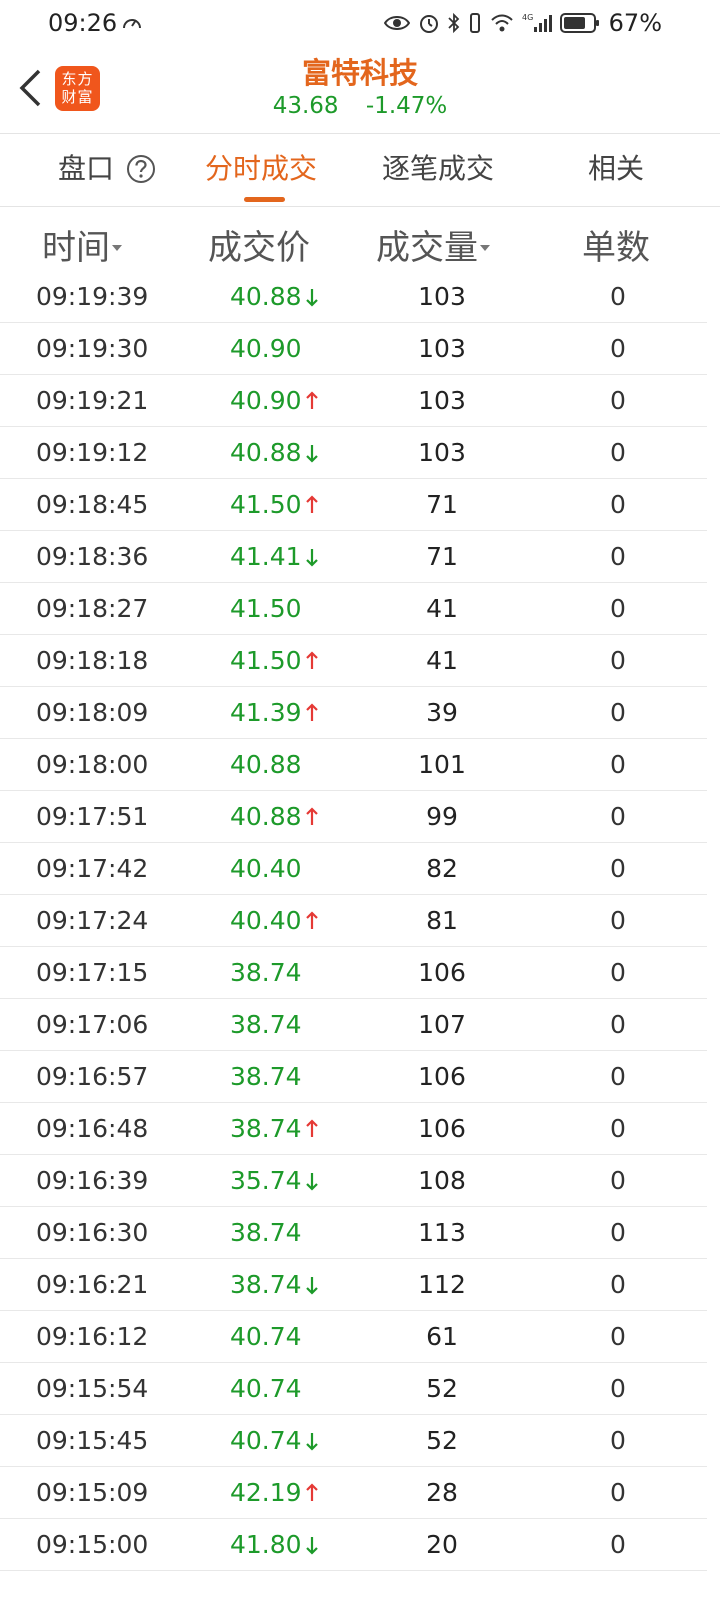  I want to click on eye-icon, so click(397, 23).